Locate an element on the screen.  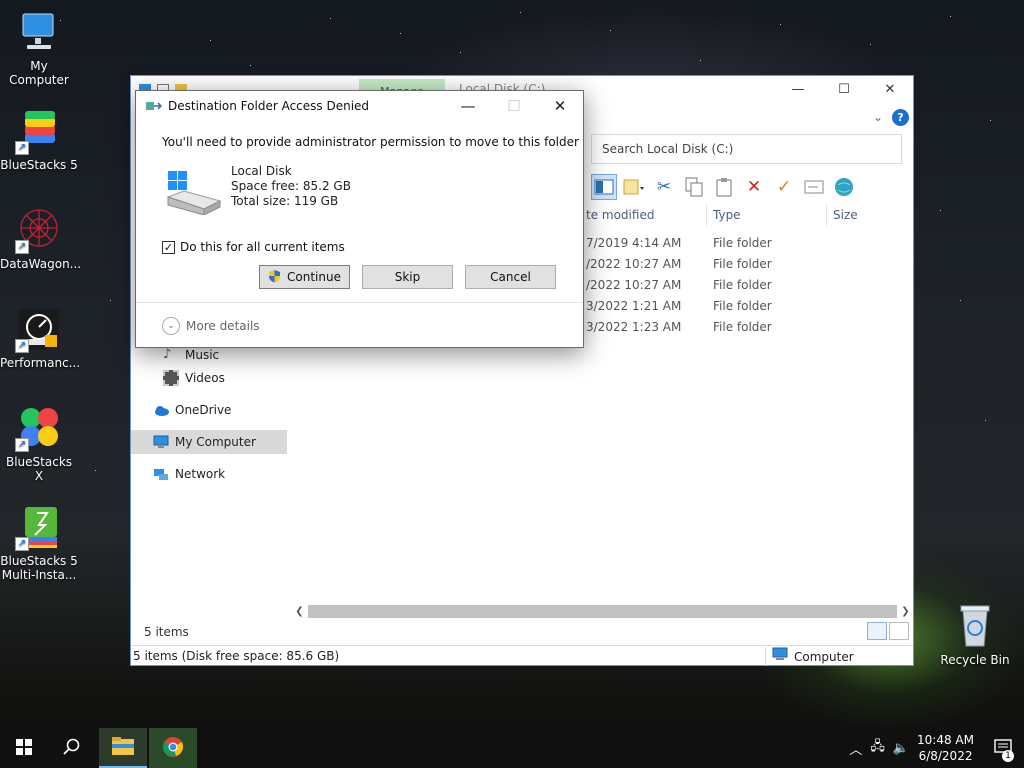
nav-item-my-computer: My Computer is located at coordinates (209, 442).